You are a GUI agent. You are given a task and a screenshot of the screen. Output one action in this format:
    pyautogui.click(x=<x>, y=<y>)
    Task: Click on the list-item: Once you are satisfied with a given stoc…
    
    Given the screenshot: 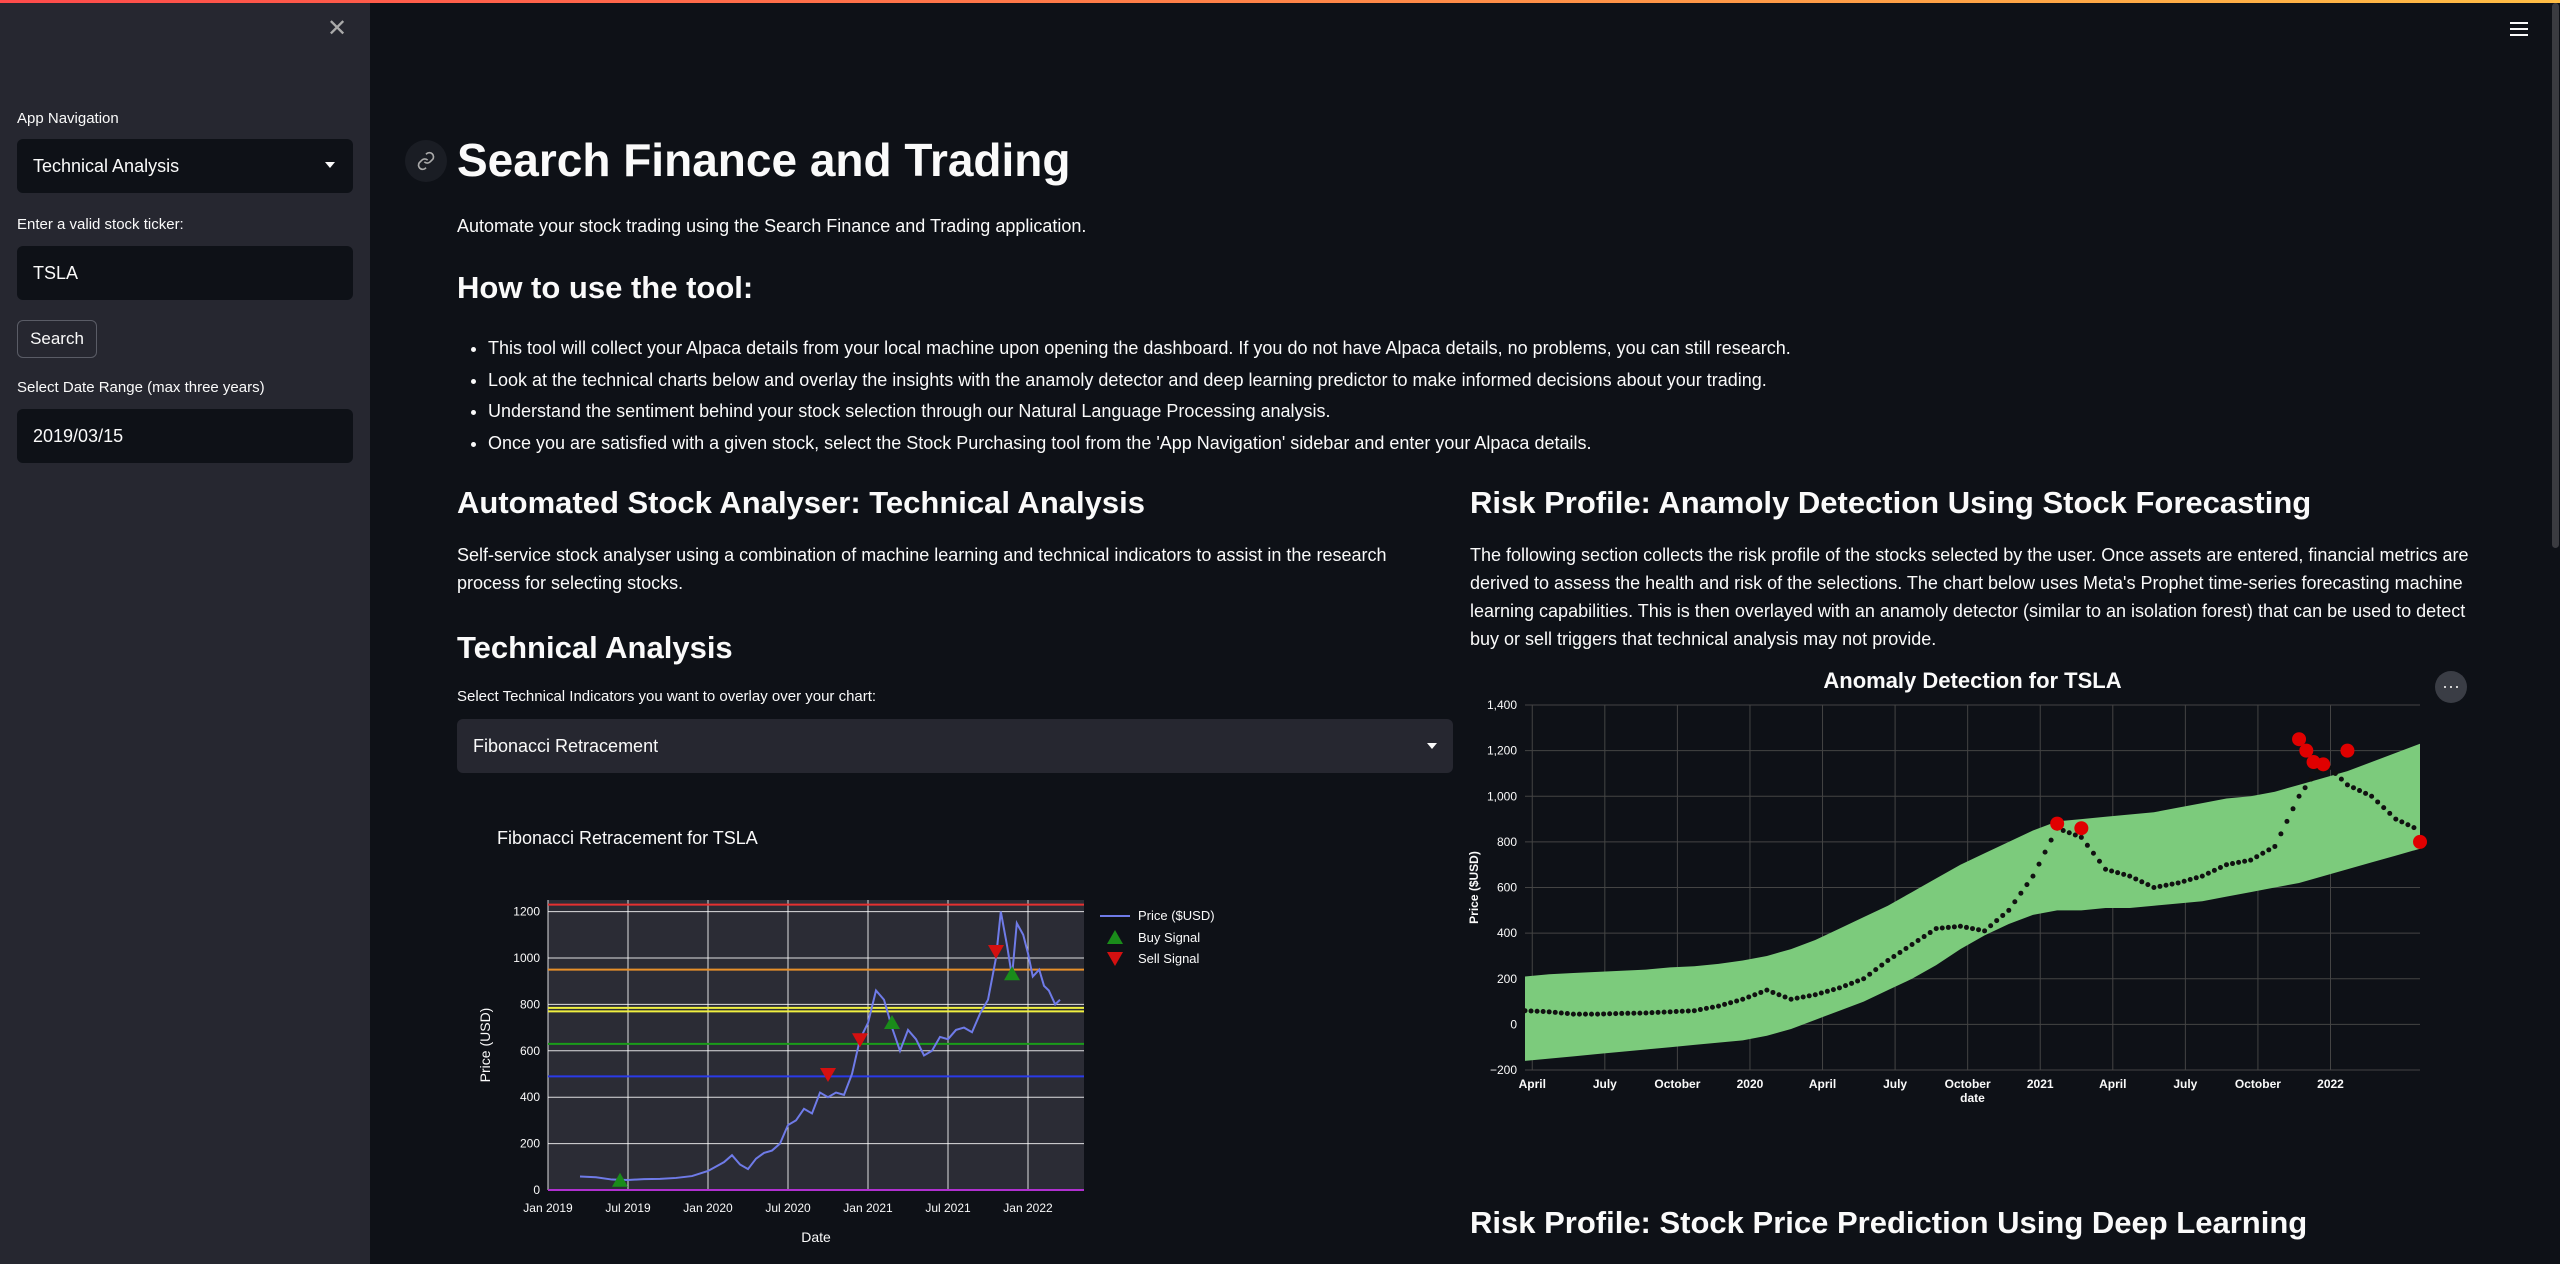 What is the action you would take?
    pyautogui.click(x=1139, y=444)
    